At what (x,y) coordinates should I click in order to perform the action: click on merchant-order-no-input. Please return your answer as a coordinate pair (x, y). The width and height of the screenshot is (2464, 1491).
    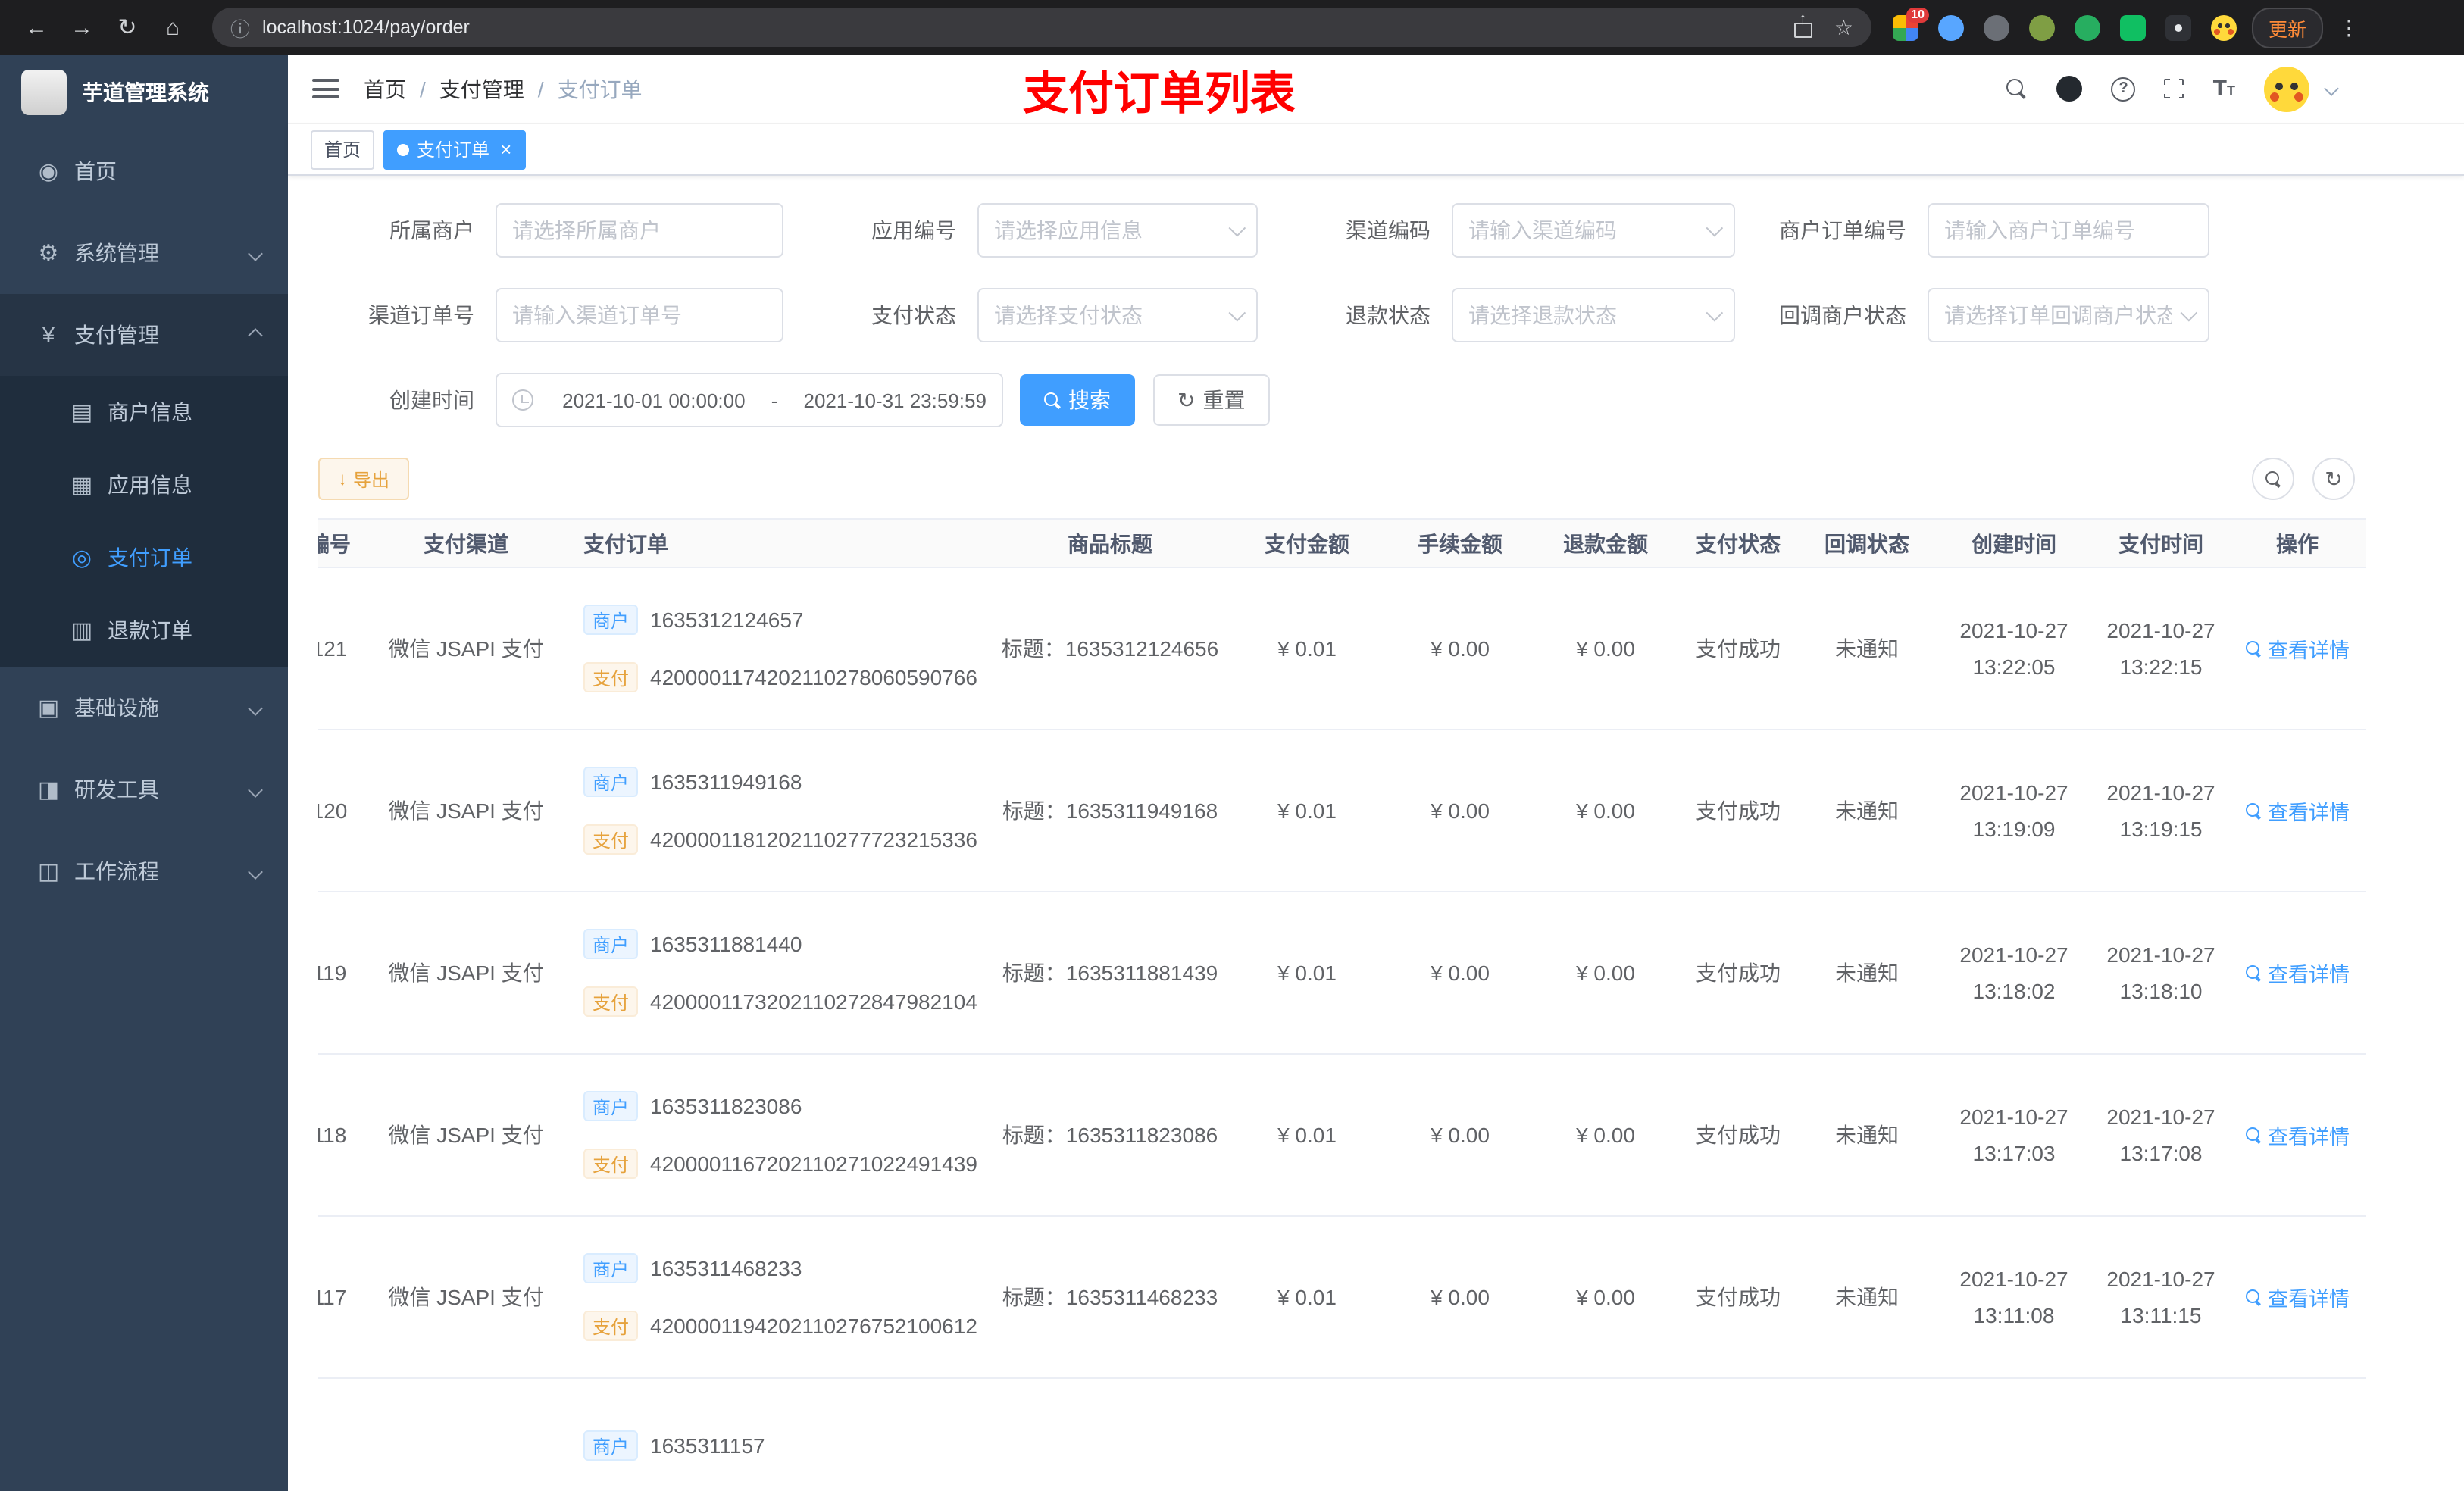
    Looking at the image, I should click on (2068, 230).